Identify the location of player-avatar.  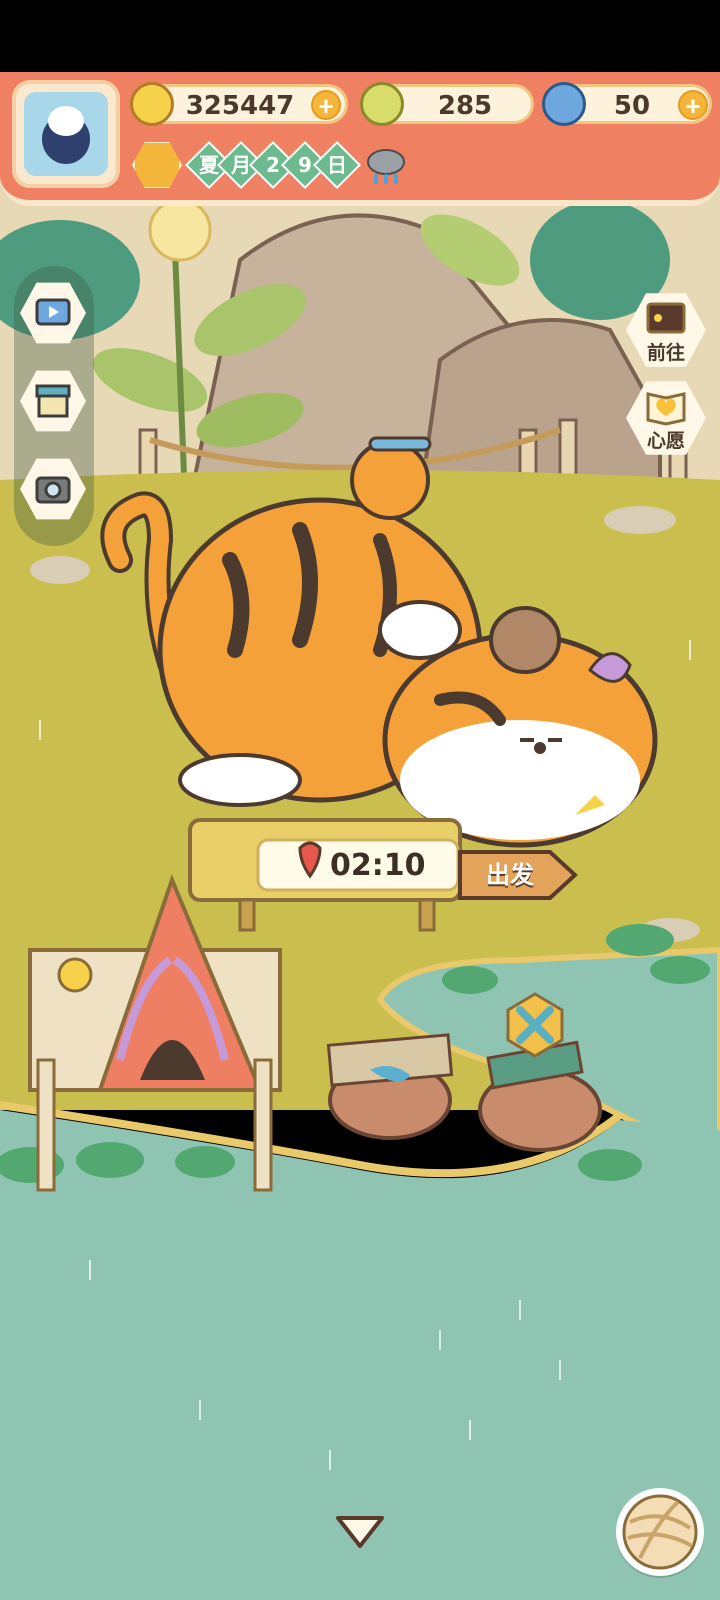
(66, 134).